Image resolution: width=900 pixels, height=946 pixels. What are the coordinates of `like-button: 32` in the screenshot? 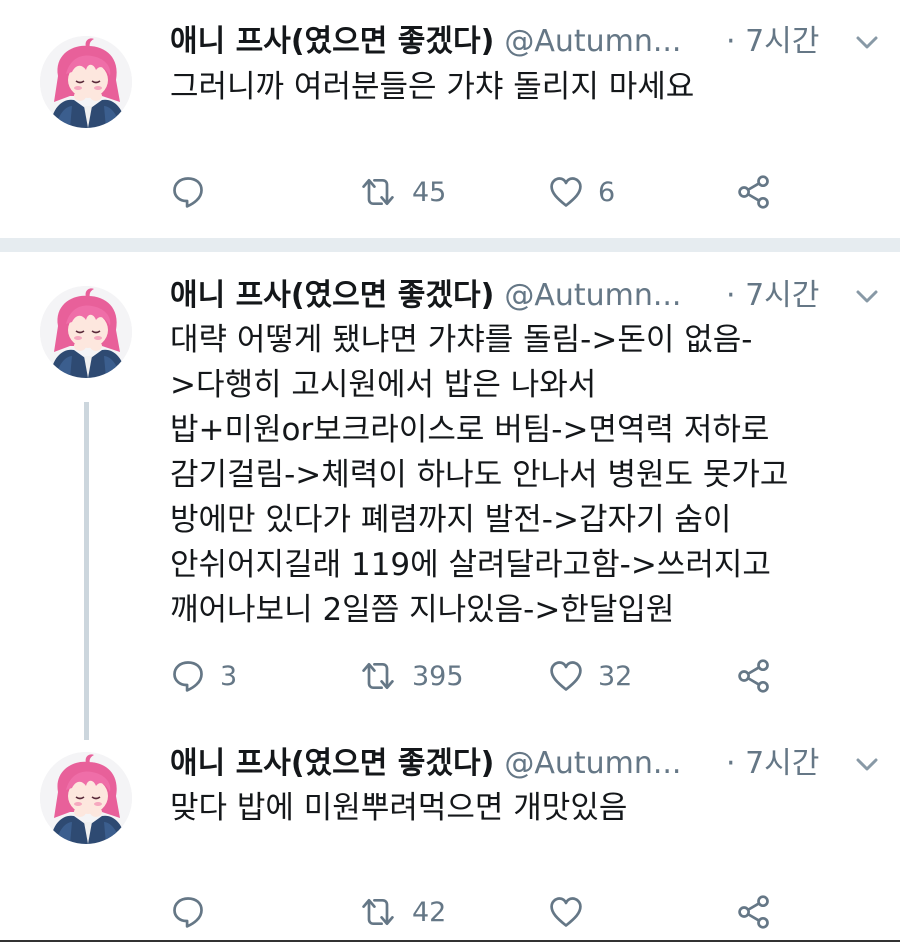 It's located at (590, 676).